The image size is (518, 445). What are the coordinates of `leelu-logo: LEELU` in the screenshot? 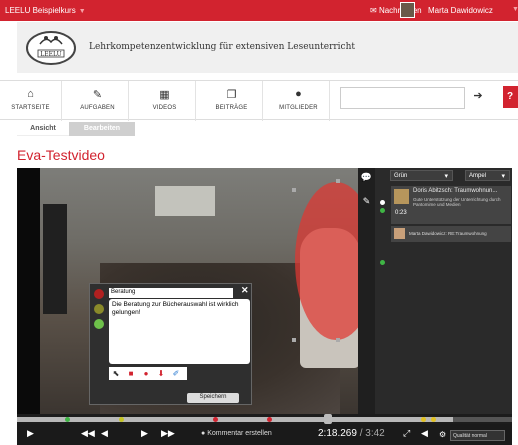 It's located at (51, 47).